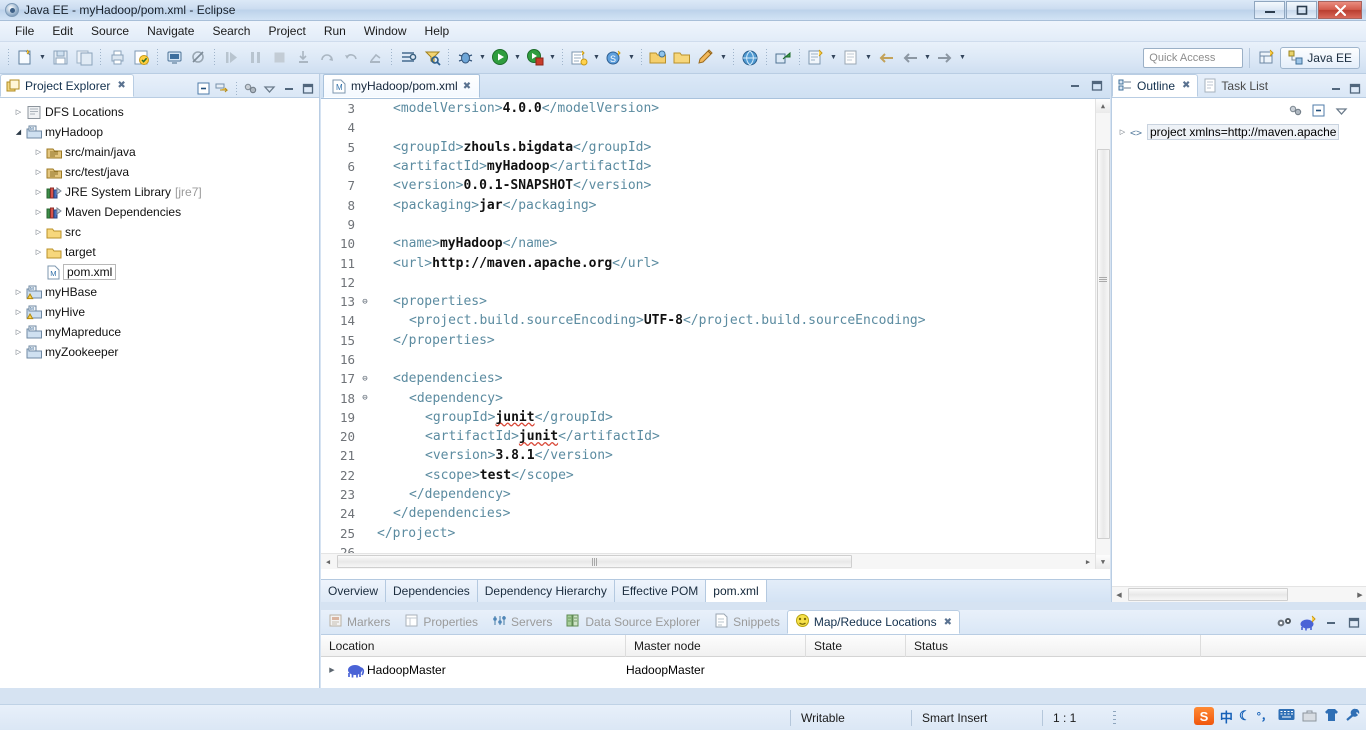  Describe the element at coordinates (335, 31) in the screenshot. I see `menu-run: Run` at that location.